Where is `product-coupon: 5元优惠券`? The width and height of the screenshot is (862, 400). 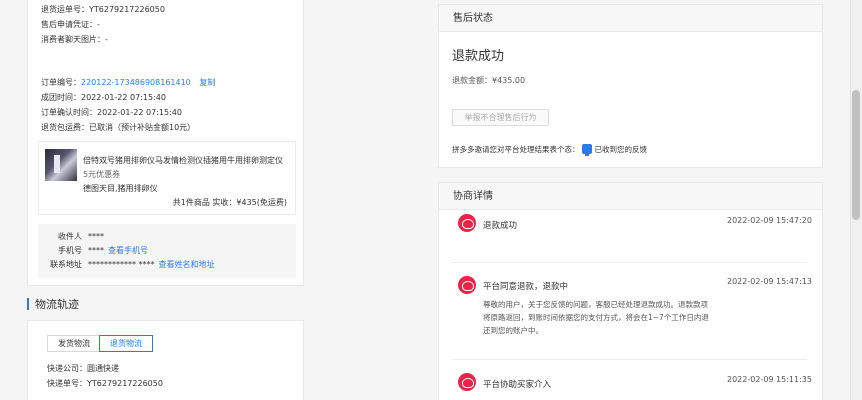
product-coupon: 5元优惠券 is located at coordinates (102, 174).